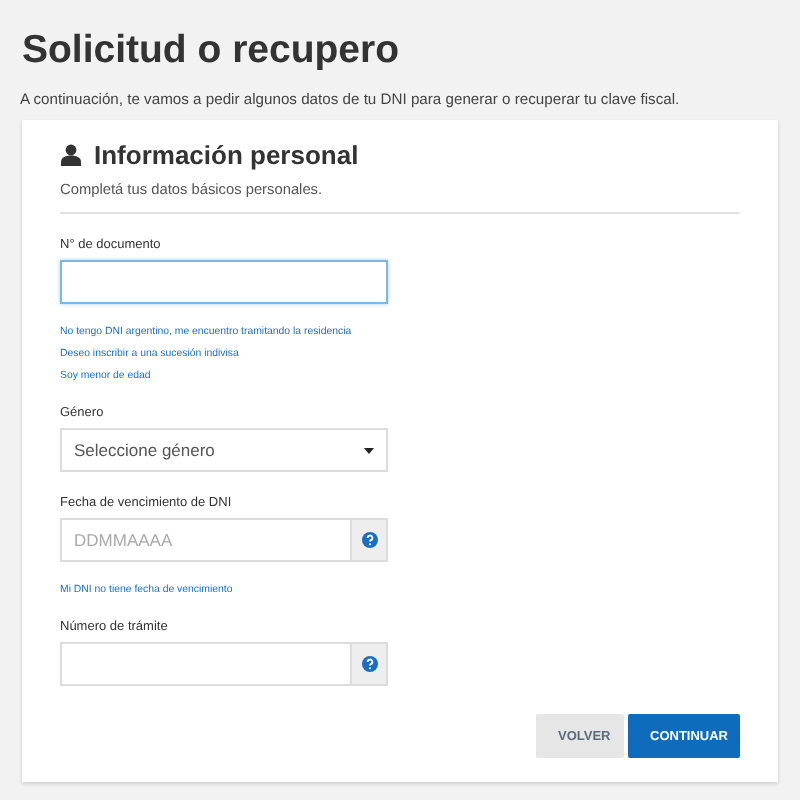 This screenshot has height=800, width=800. What do you see at coordinates (71, 155) in the screenshot?
I see `person-icon` at bounding box center [71, 155].